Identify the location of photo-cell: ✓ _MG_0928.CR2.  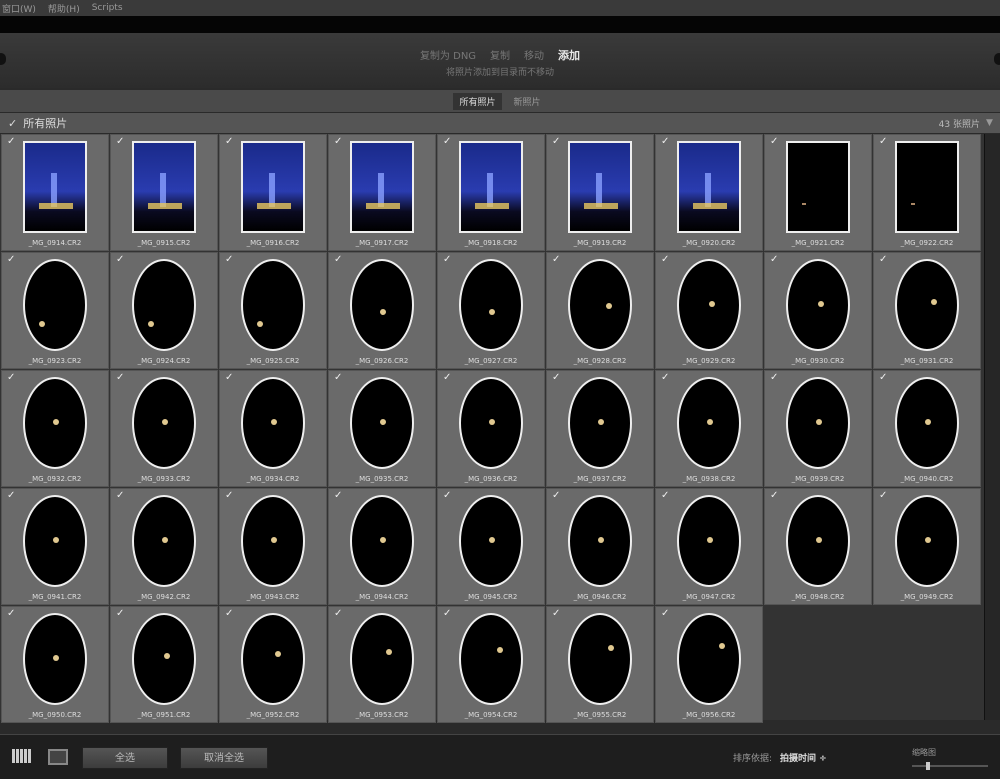
(600, 310).